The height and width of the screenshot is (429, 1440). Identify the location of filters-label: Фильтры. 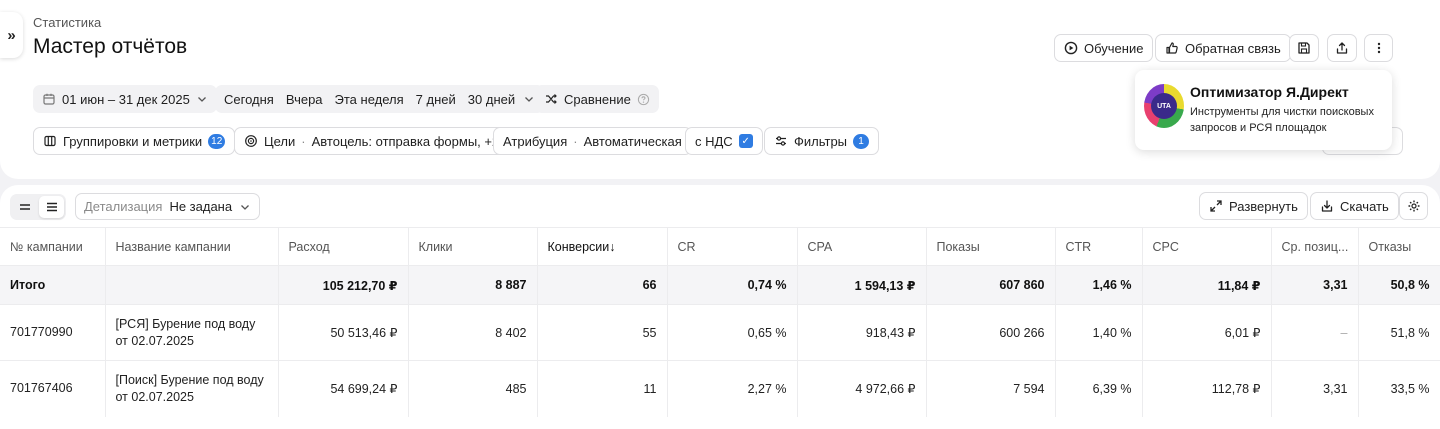
(821, 141).